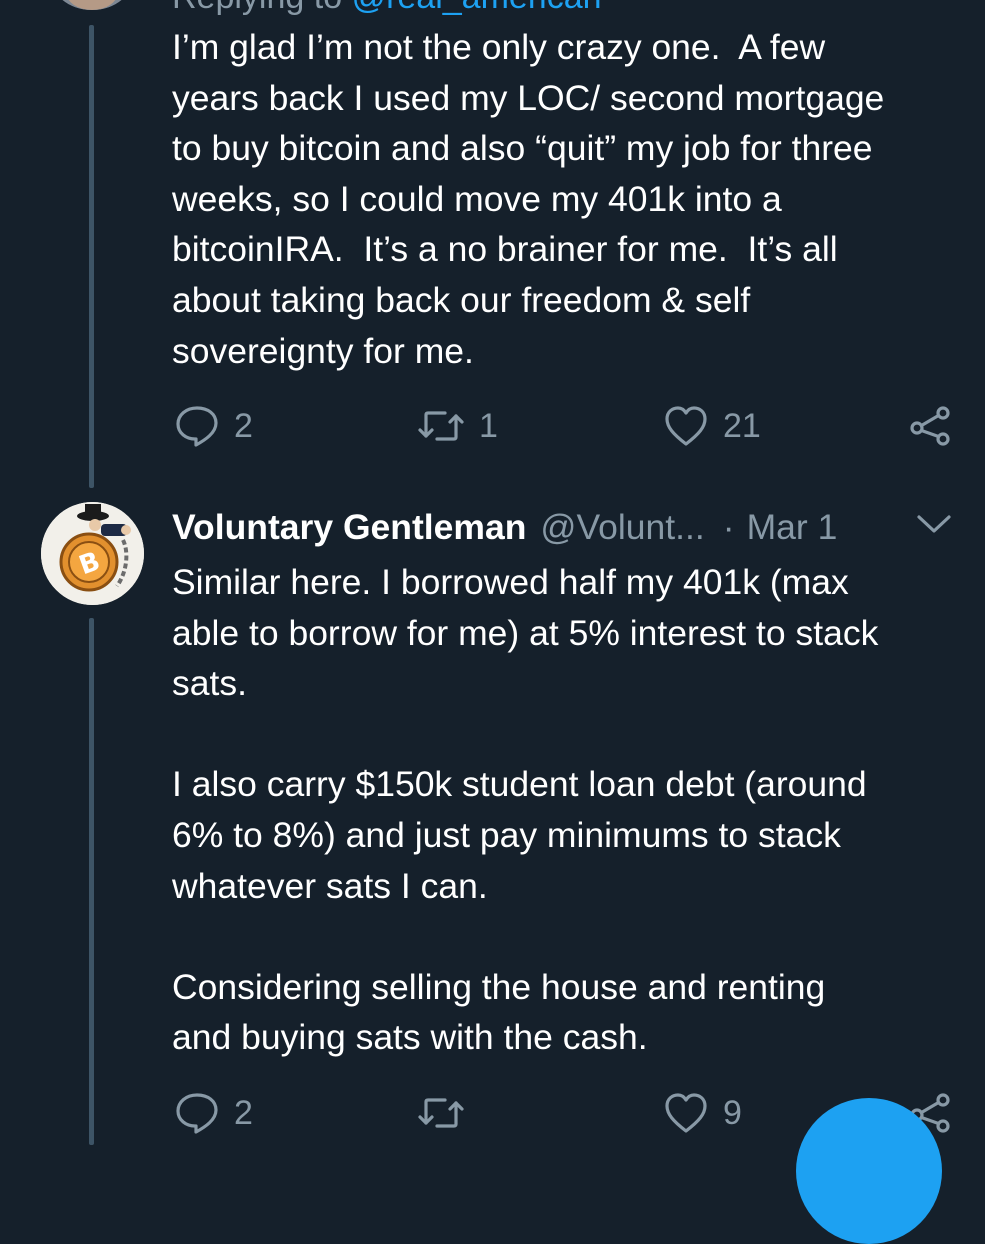 This screenshot has height=1244, width=985. I want to click on more-options-button, so click(934, 525).